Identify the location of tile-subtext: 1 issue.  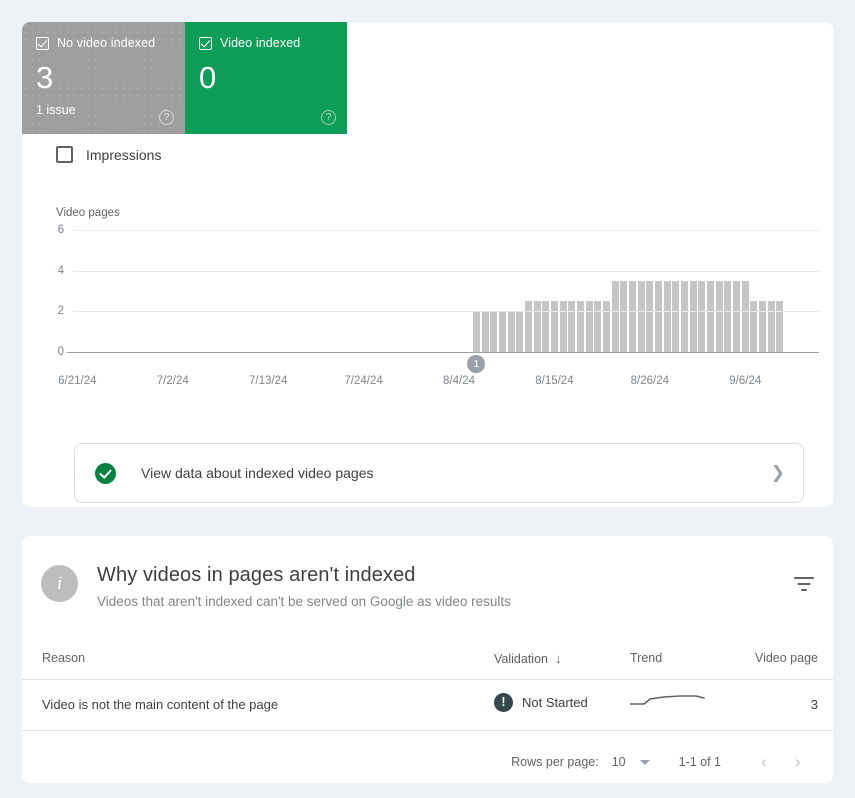
(56, 110).